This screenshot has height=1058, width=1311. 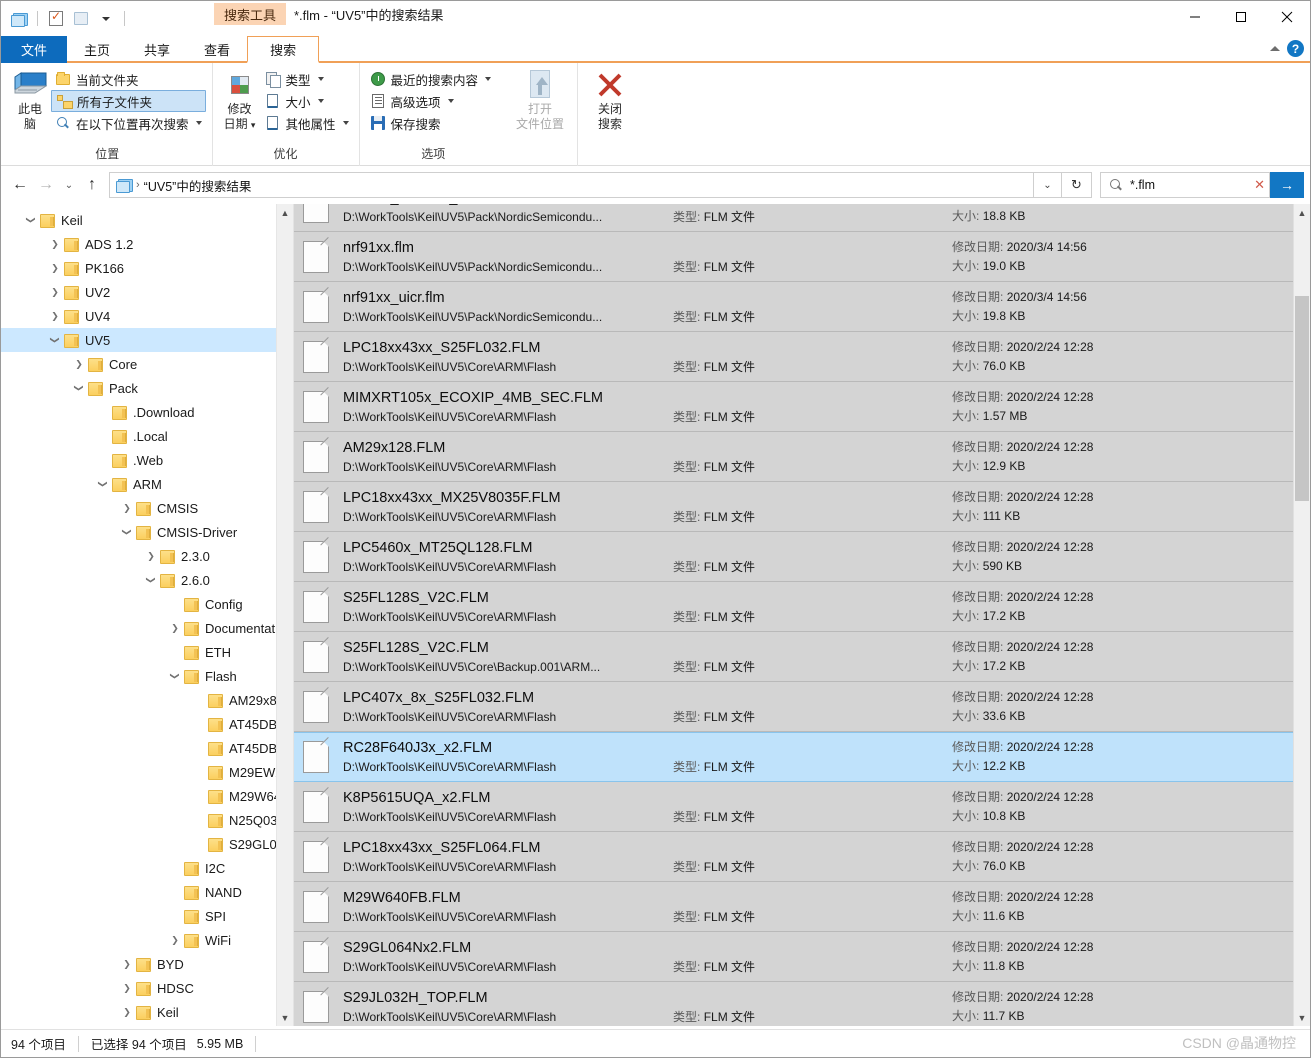 I want to click on tree-item: I2C, so click(x=147, y=868).